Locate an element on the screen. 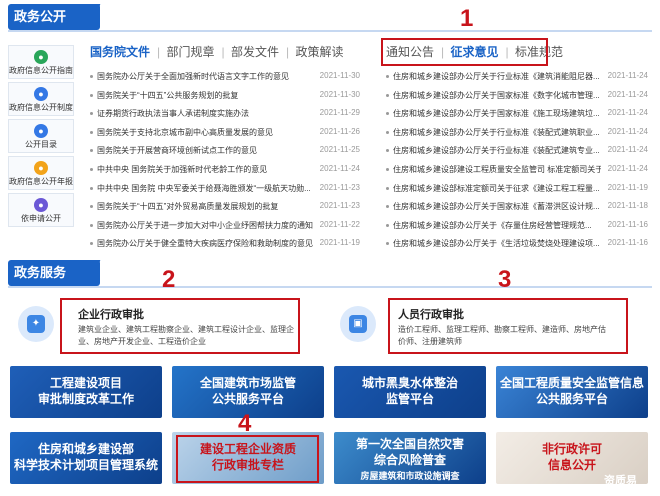 The width and height of the screenshot is (660, 496). banner-text: 公共服务平台 is located at coordinates (571, 399).